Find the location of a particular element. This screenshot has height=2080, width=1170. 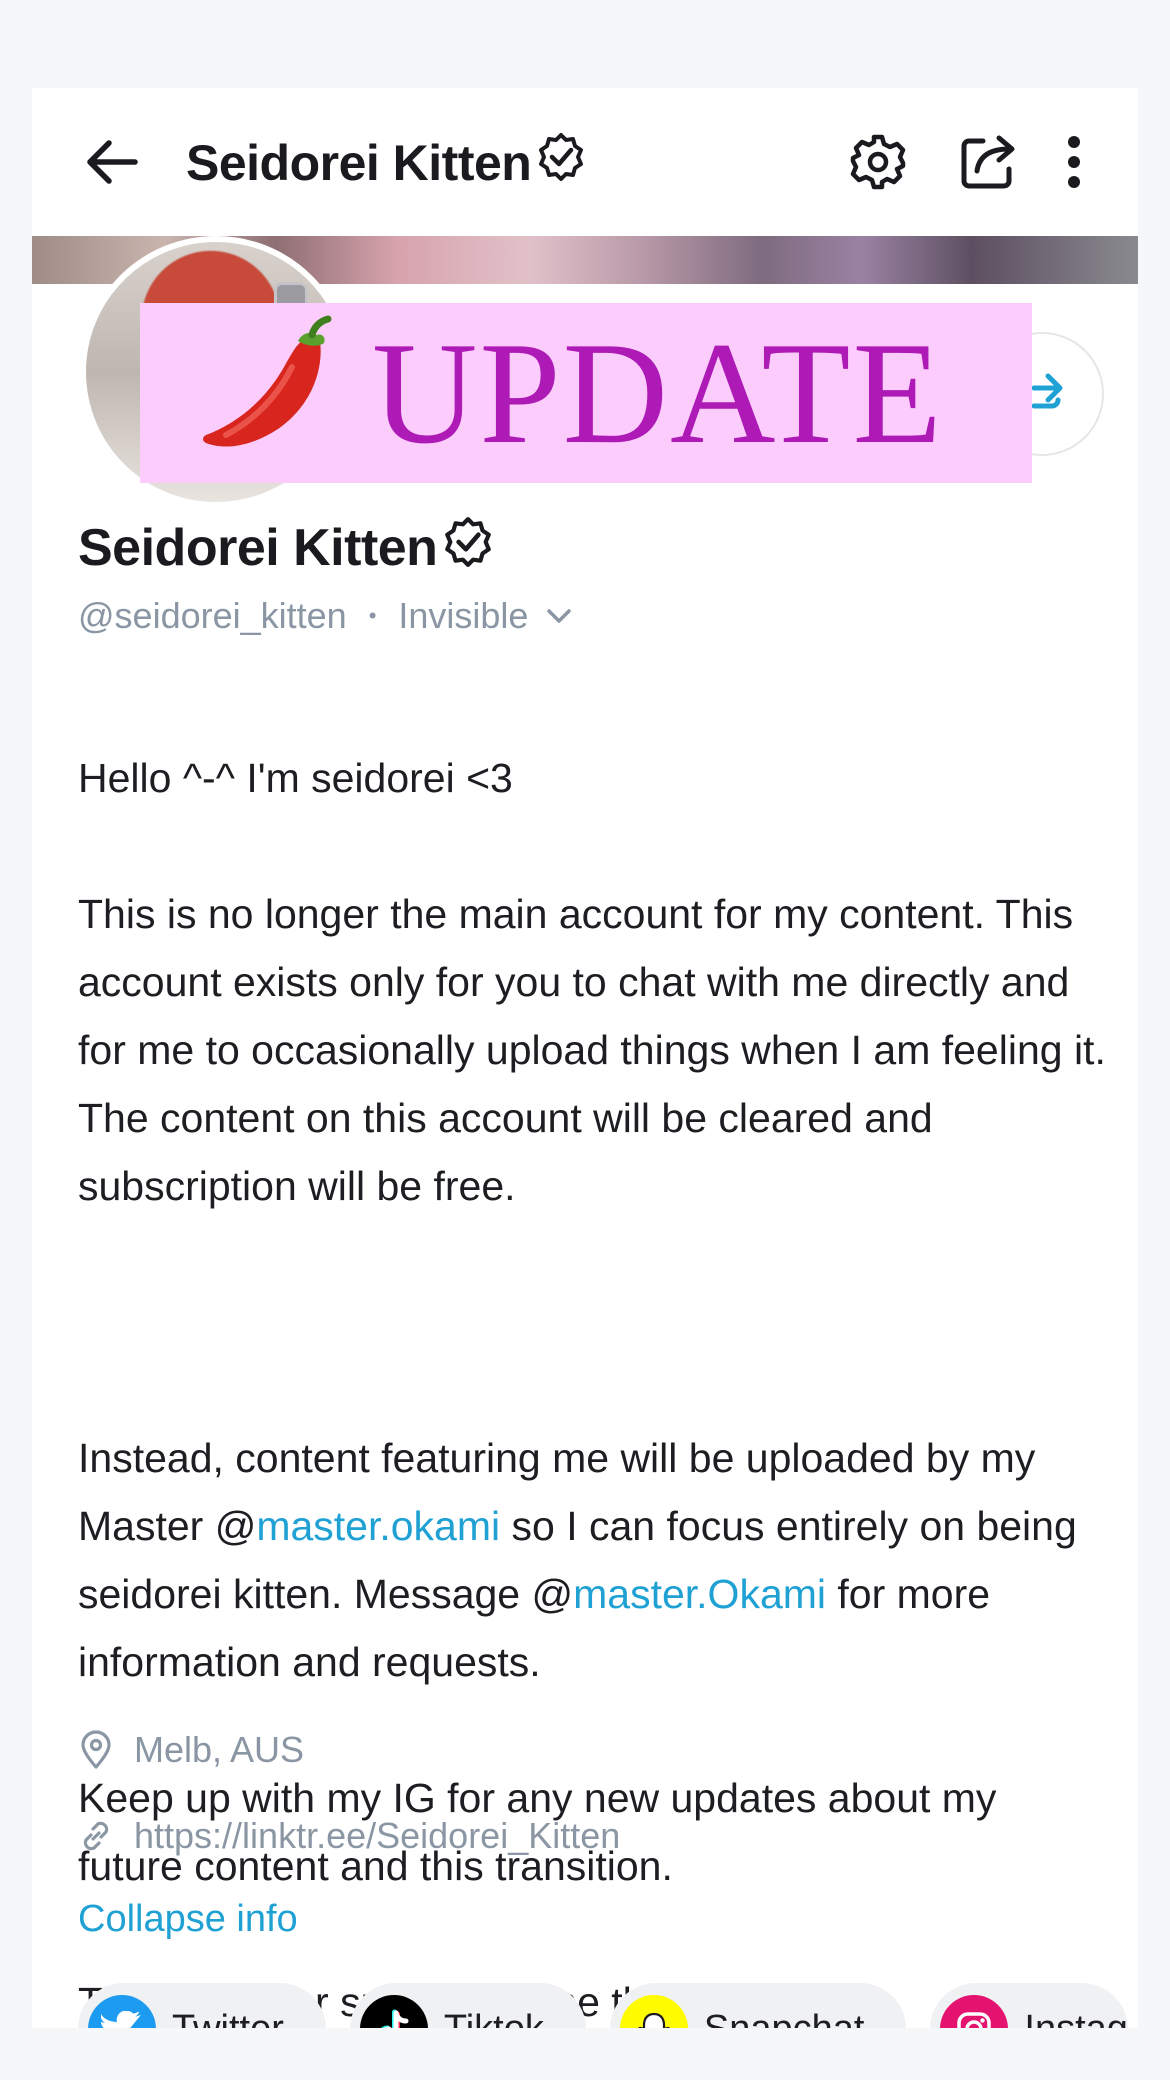

collapse-info-link: Collapse info is located at coordinates (188, 1919).